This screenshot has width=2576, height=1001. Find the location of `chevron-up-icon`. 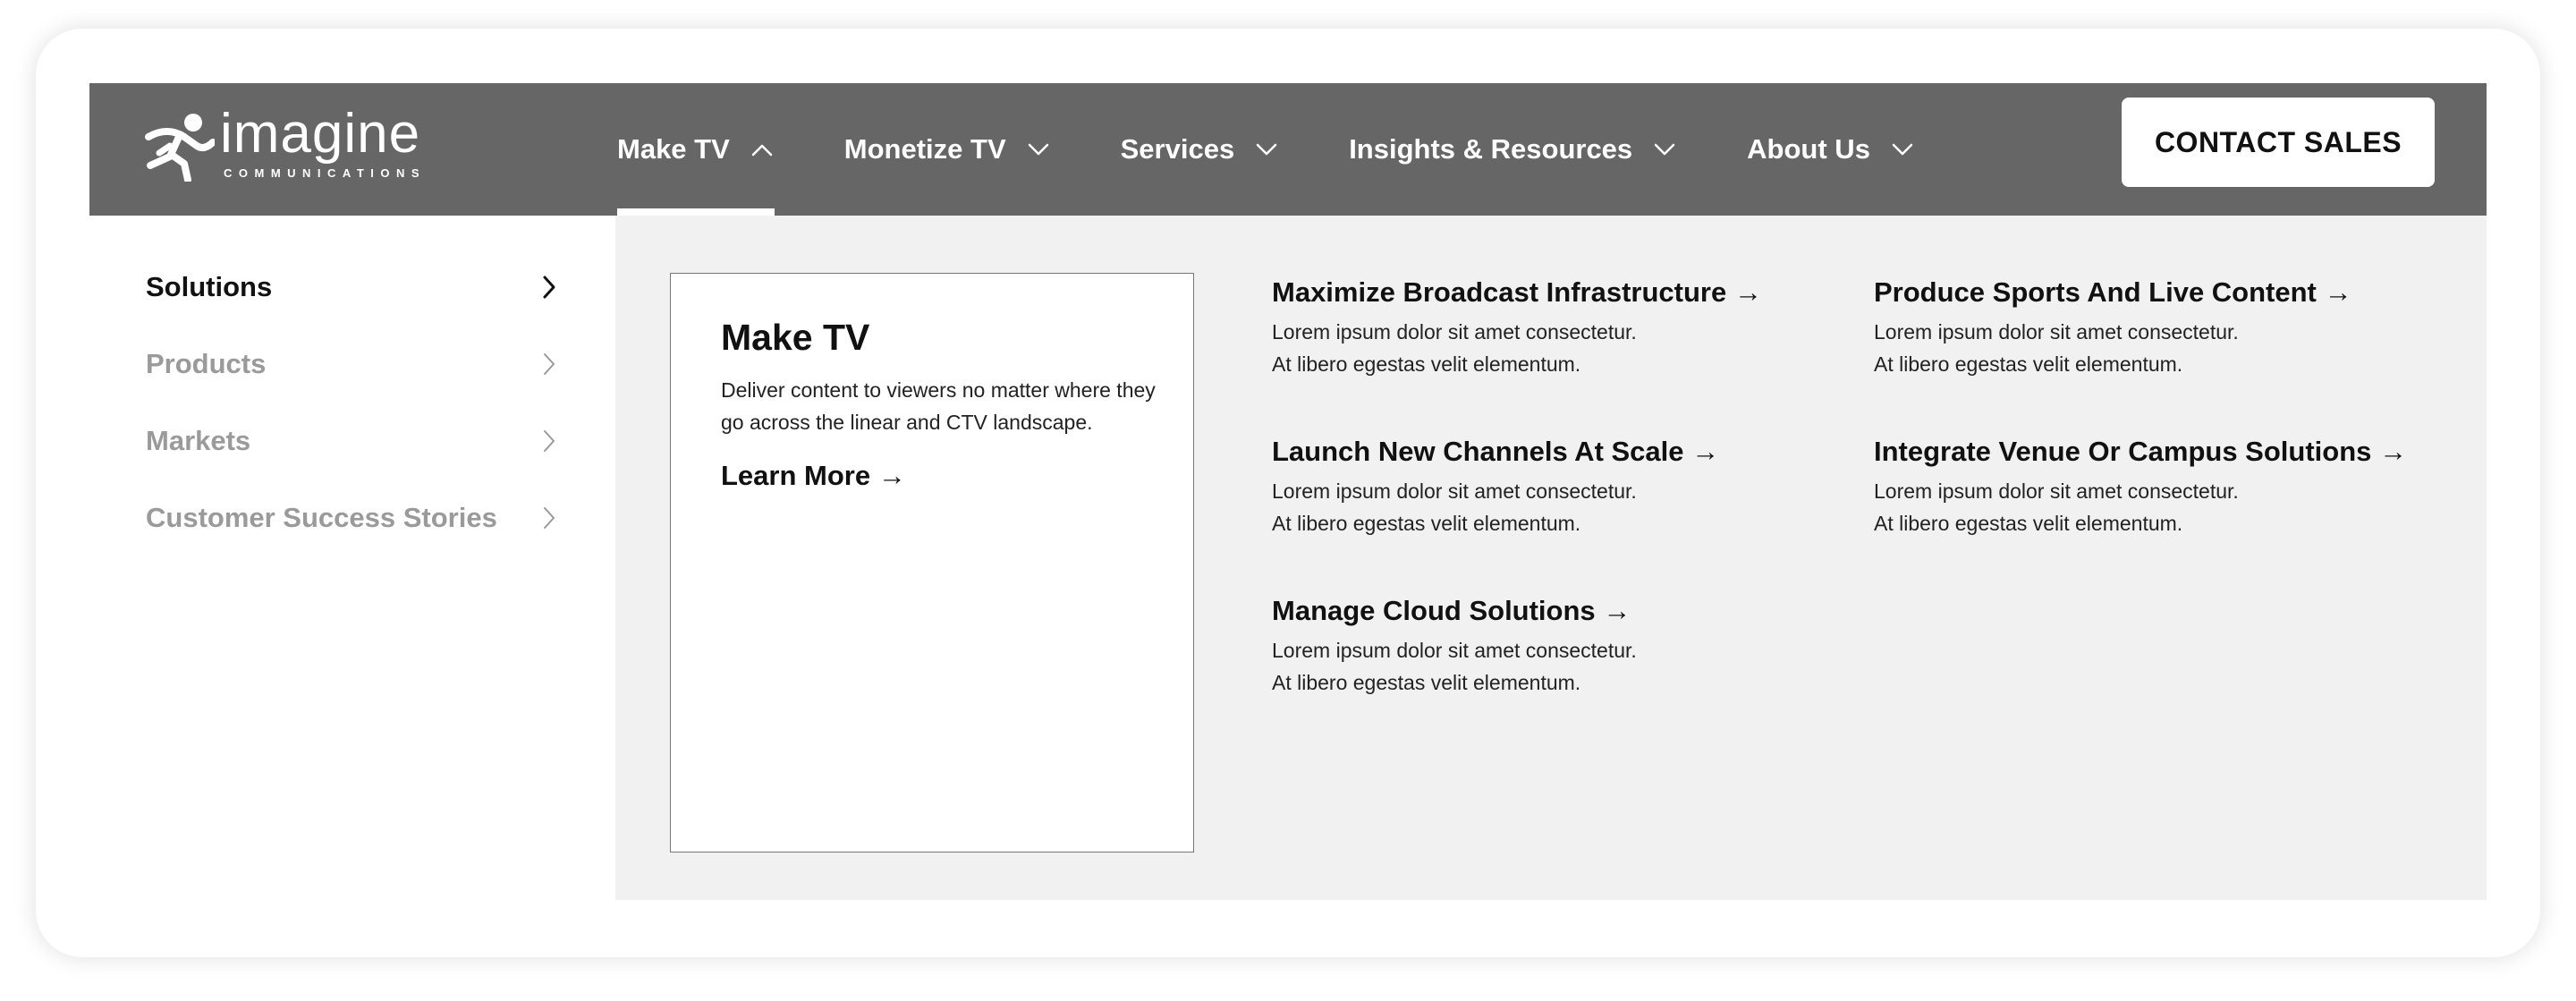

chevron-up-icon is located at coordinates (762, 150).